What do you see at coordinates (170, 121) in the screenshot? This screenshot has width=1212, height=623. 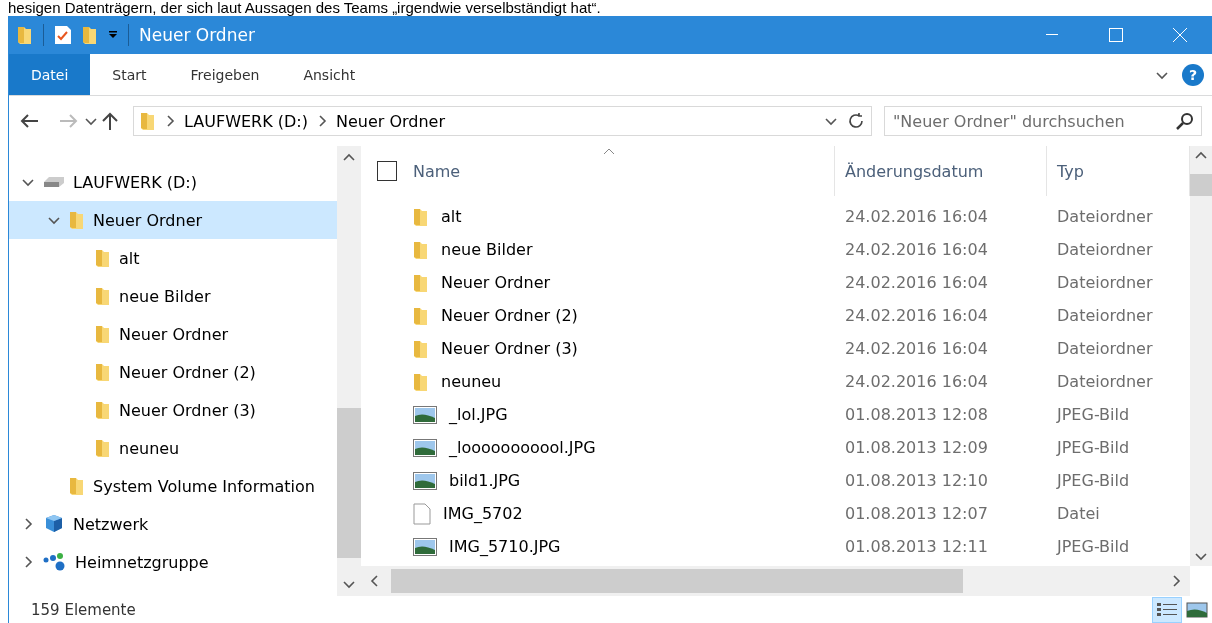 I see `breadcrumb-separator-icon` at bounding box center [170, 121].